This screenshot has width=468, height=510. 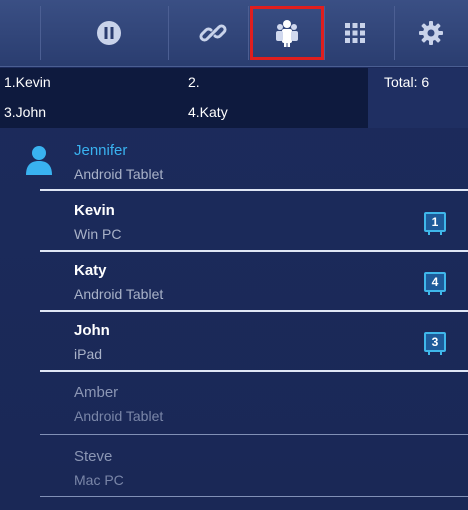 I want to click on participant-name: Kevin, so click(x=94, y=210).